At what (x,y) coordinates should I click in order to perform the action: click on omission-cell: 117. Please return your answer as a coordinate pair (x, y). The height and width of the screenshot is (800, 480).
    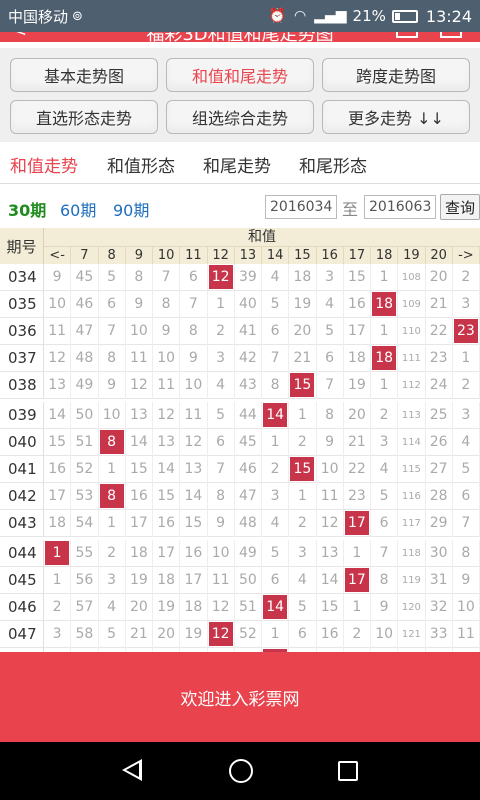
    Looking at the image, I should click on (412, 523).